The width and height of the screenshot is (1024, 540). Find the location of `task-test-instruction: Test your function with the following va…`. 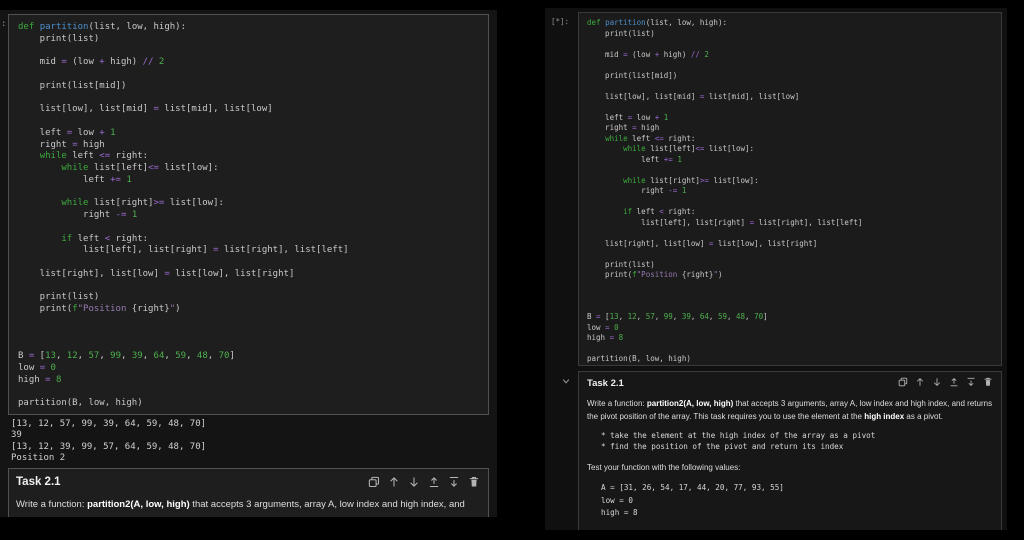

task-test-instruction: Test your function with the following va… is located at coordinates (664, 468).